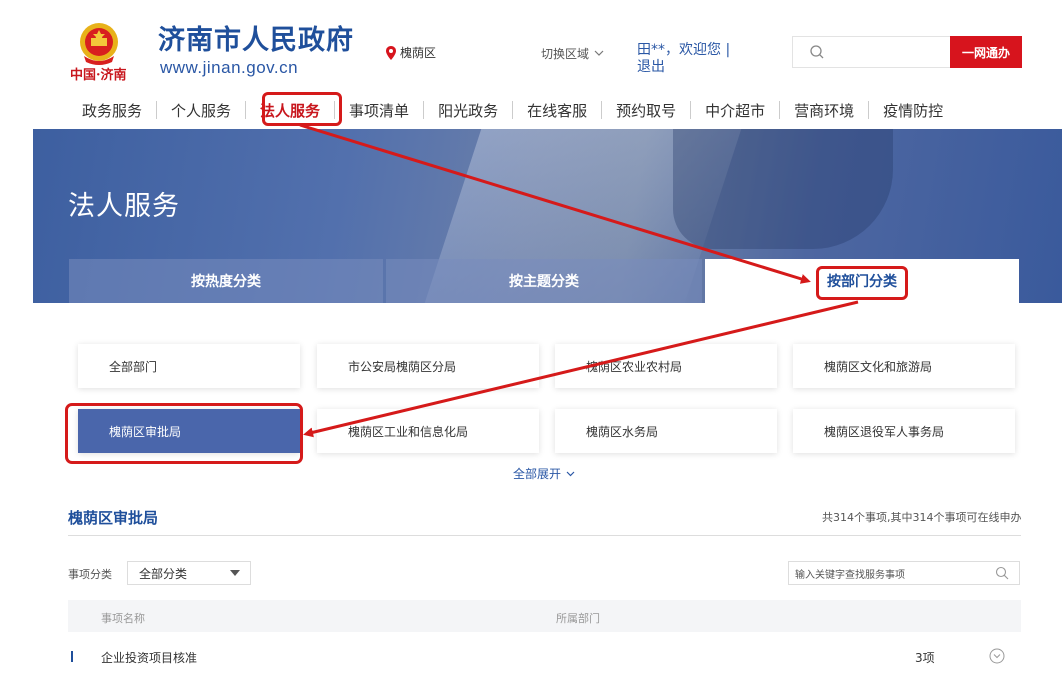 Image resolution: width=1062 pixels, height=679 pixels. What do you see at coordinates (683, 67) in the screenshot?
I see `logout-link: 退出` at bounding box center [683, 67].